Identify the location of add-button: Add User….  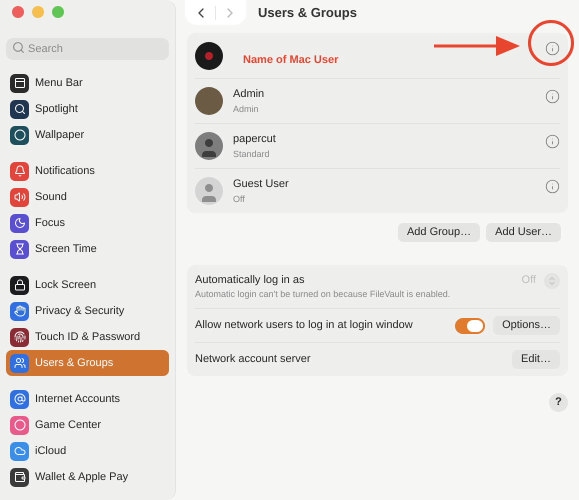
(523, 232).